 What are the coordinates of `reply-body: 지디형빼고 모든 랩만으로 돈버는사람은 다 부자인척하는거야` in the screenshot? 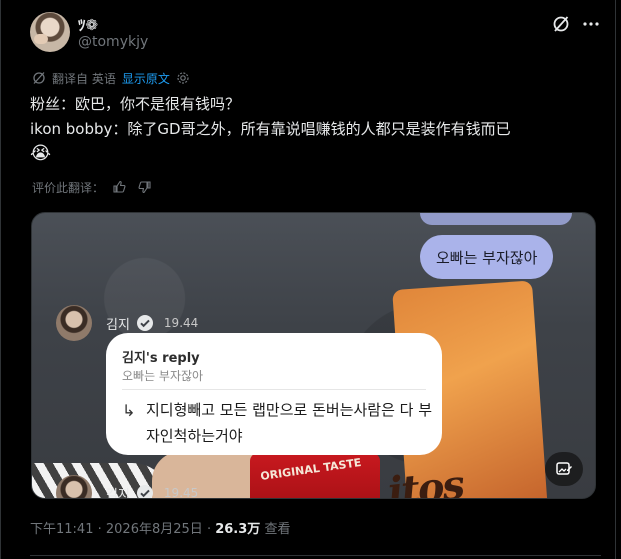 It's located at (289, 423).